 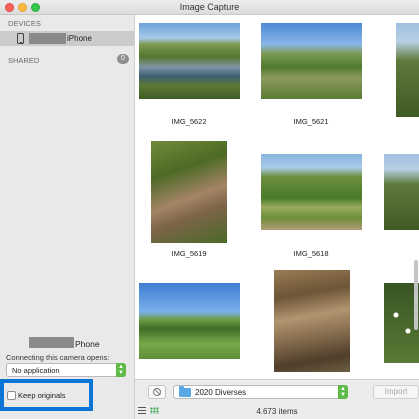 What do you see at coordinates (416, 295) in the screenshot?
I see `vertical-scrollbar` at bounding box center [416, 295].